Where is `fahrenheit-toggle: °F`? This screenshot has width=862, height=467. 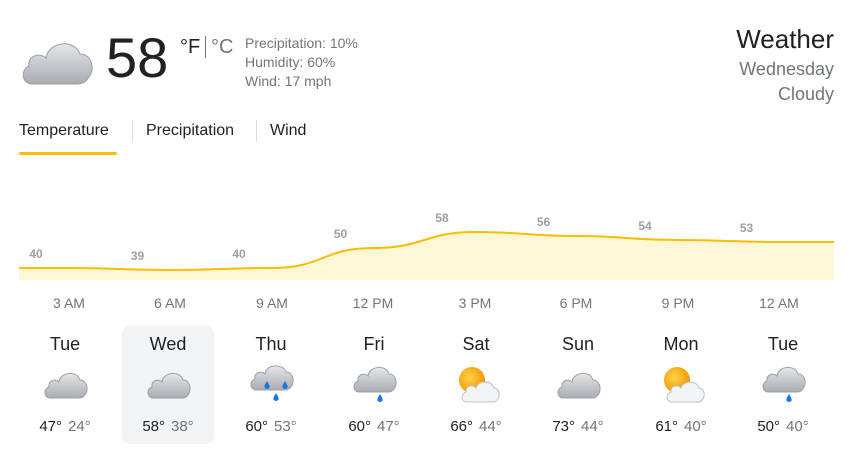
fahrenheit-toggle: °F is located at coordinates (190, 47).